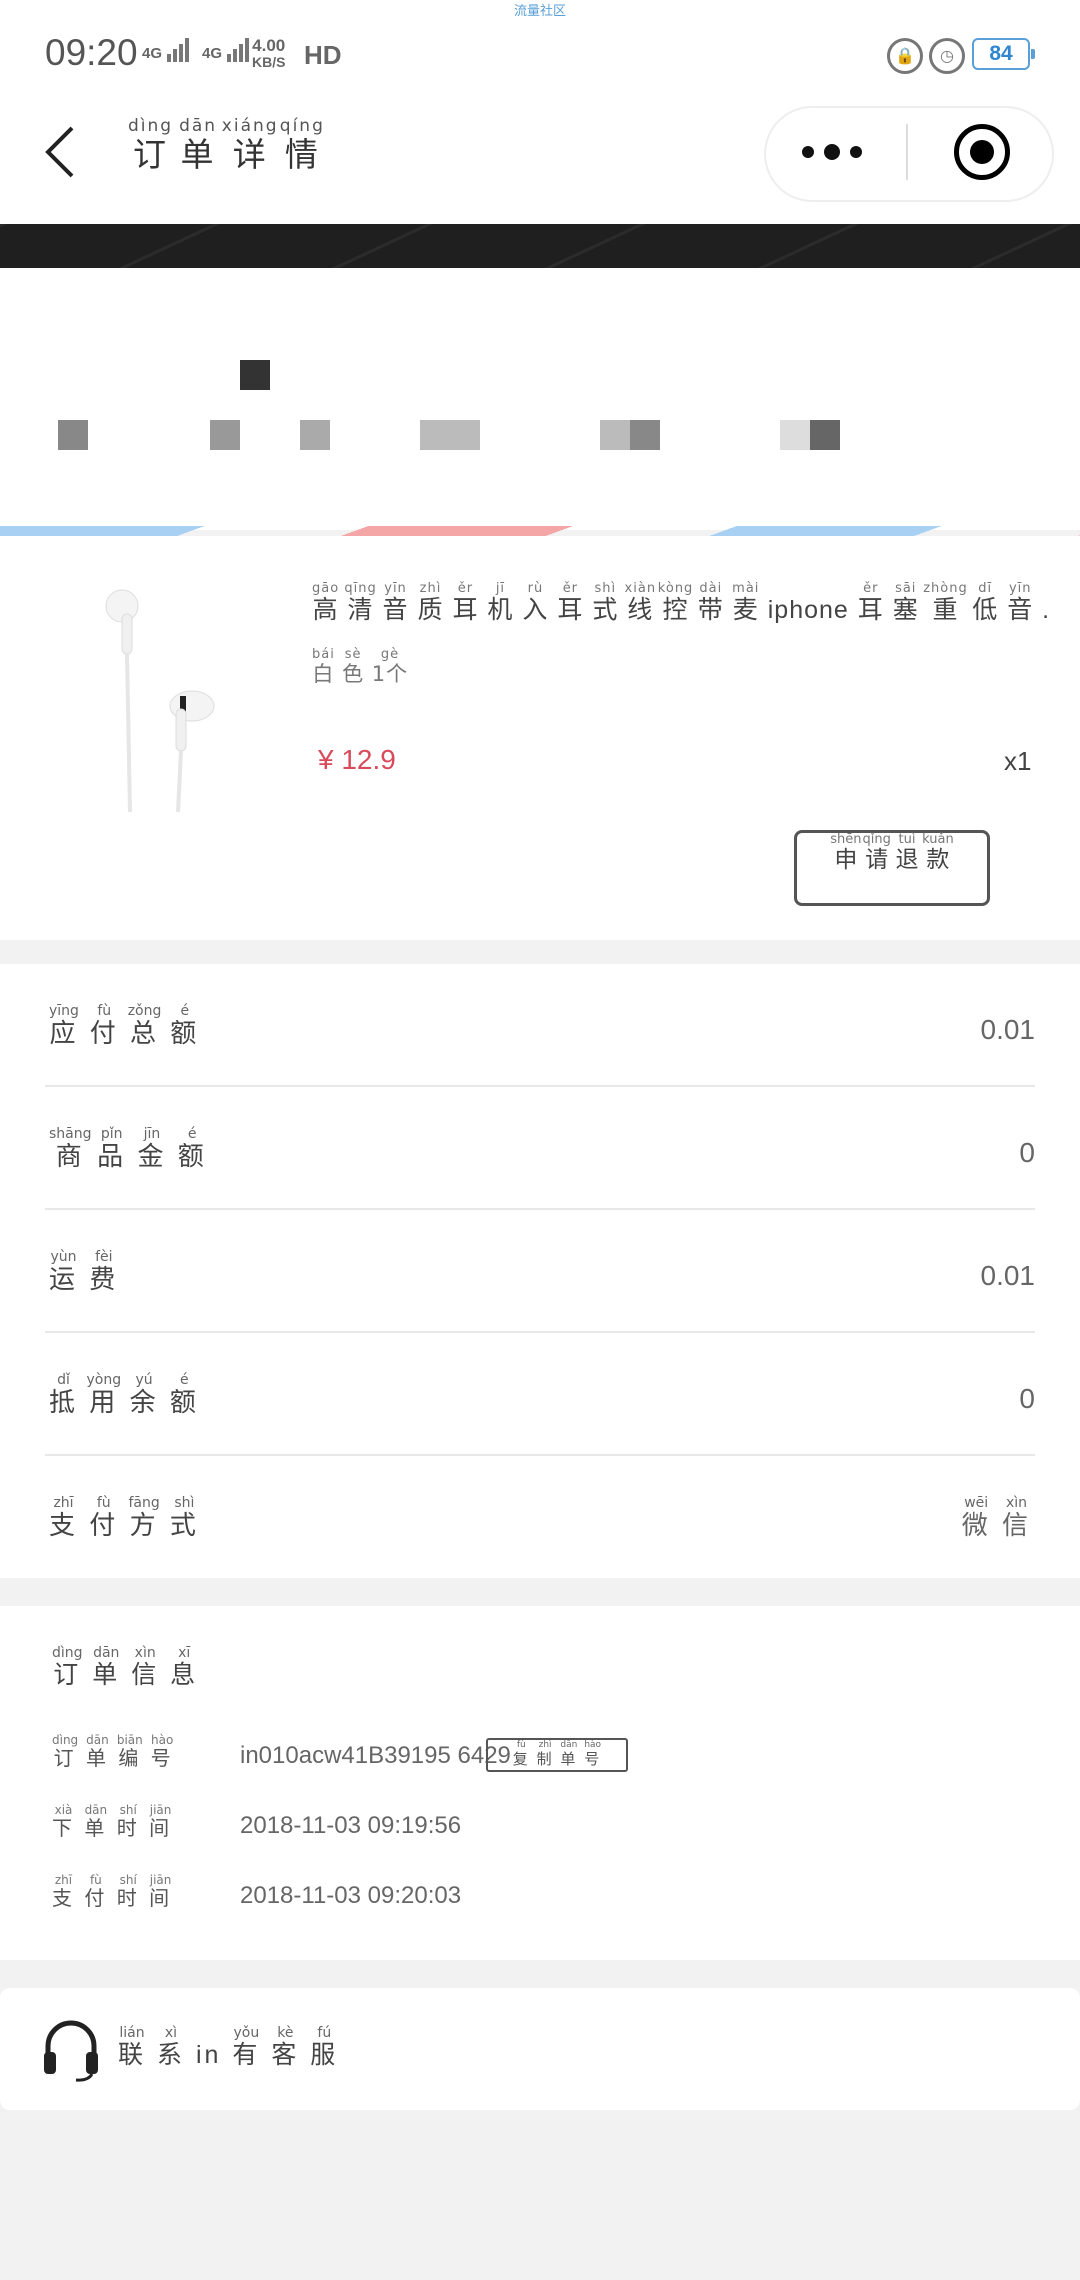  Describe the element at coordinates (160, 701) in the screenshot. I see `earphones-icon` at that location.